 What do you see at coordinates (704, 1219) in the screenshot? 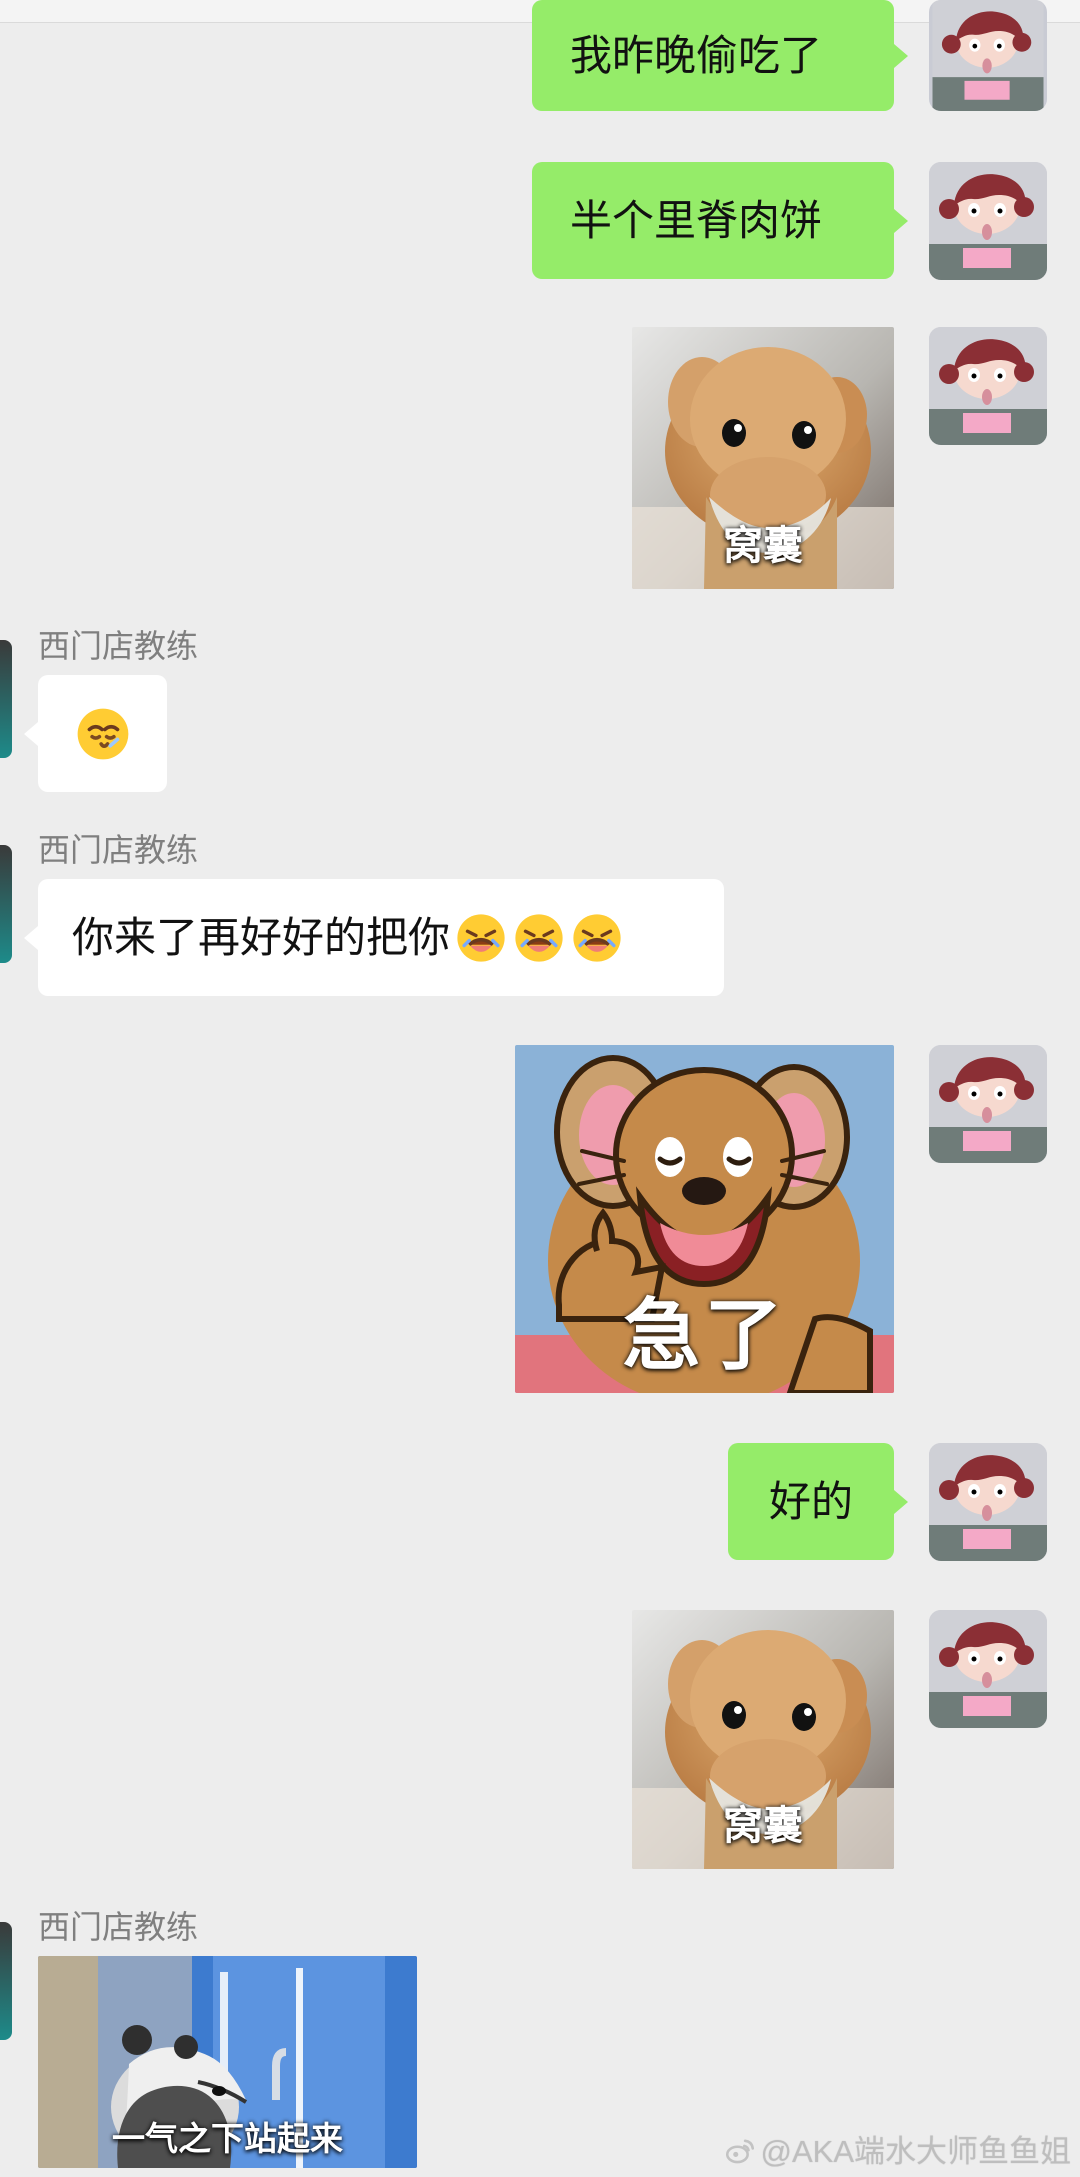
I see `sticker-image-mouse: 急了` at bounding box center [704, 1219].